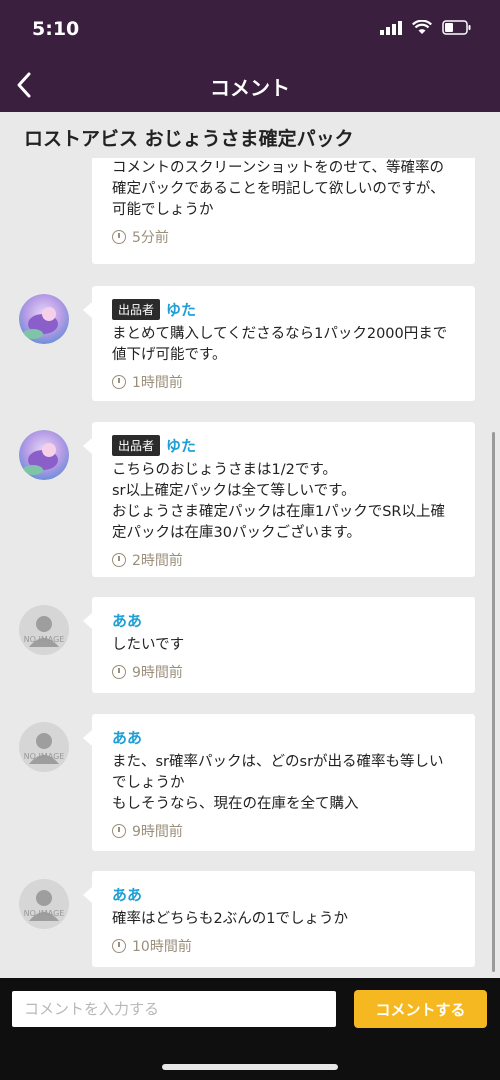 The height and width of the screenshot is (1080, 500). Describe the element at coordinates (283, 946) in the screenshot. I see `comment-time: 10時間前` at that location.